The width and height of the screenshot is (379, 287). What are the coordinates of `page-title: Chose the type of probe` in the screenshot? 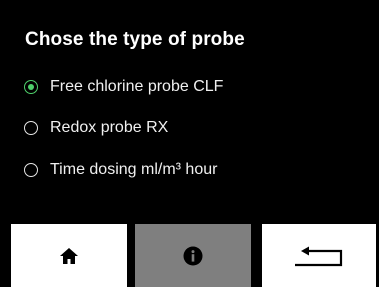 It's located at (135, 39).